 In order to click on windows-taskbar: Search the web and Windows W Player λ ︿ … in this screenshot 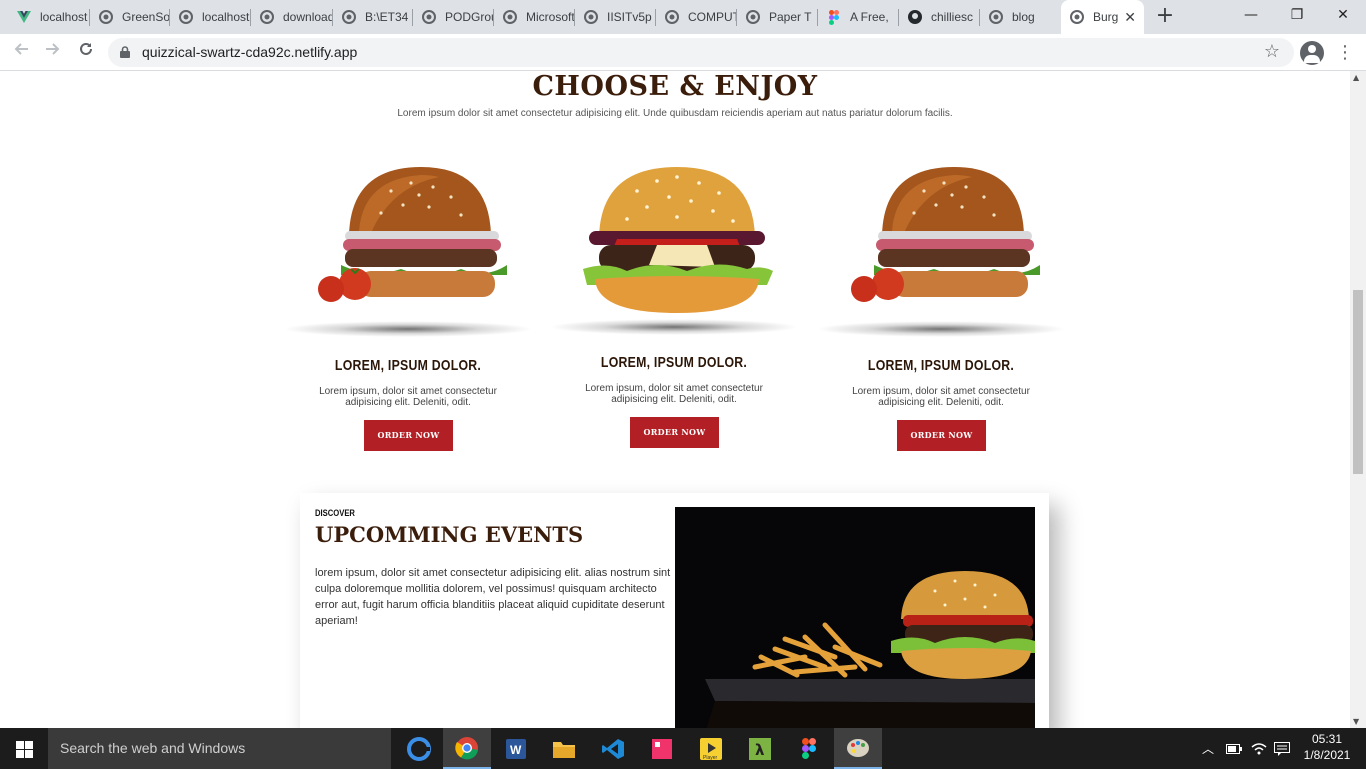, I will do `click(683, 748)`.